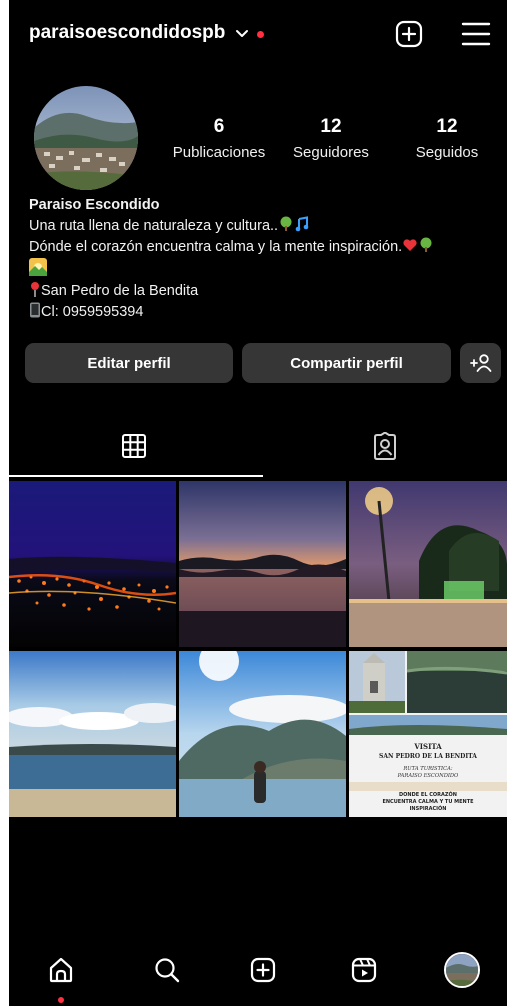 The width and height of the screenshot is (507, 1006). I want to click on add-square-icon, so click(409, 34).